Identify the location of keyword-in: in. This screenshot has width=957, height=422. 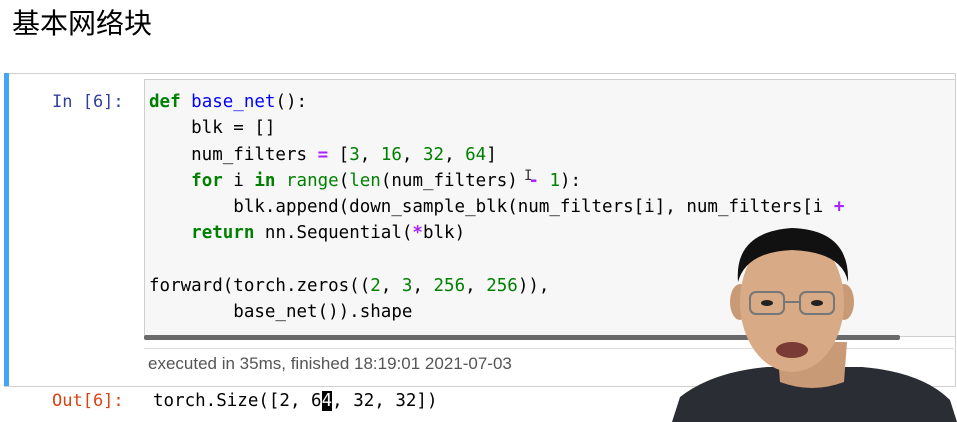
(265, 180).